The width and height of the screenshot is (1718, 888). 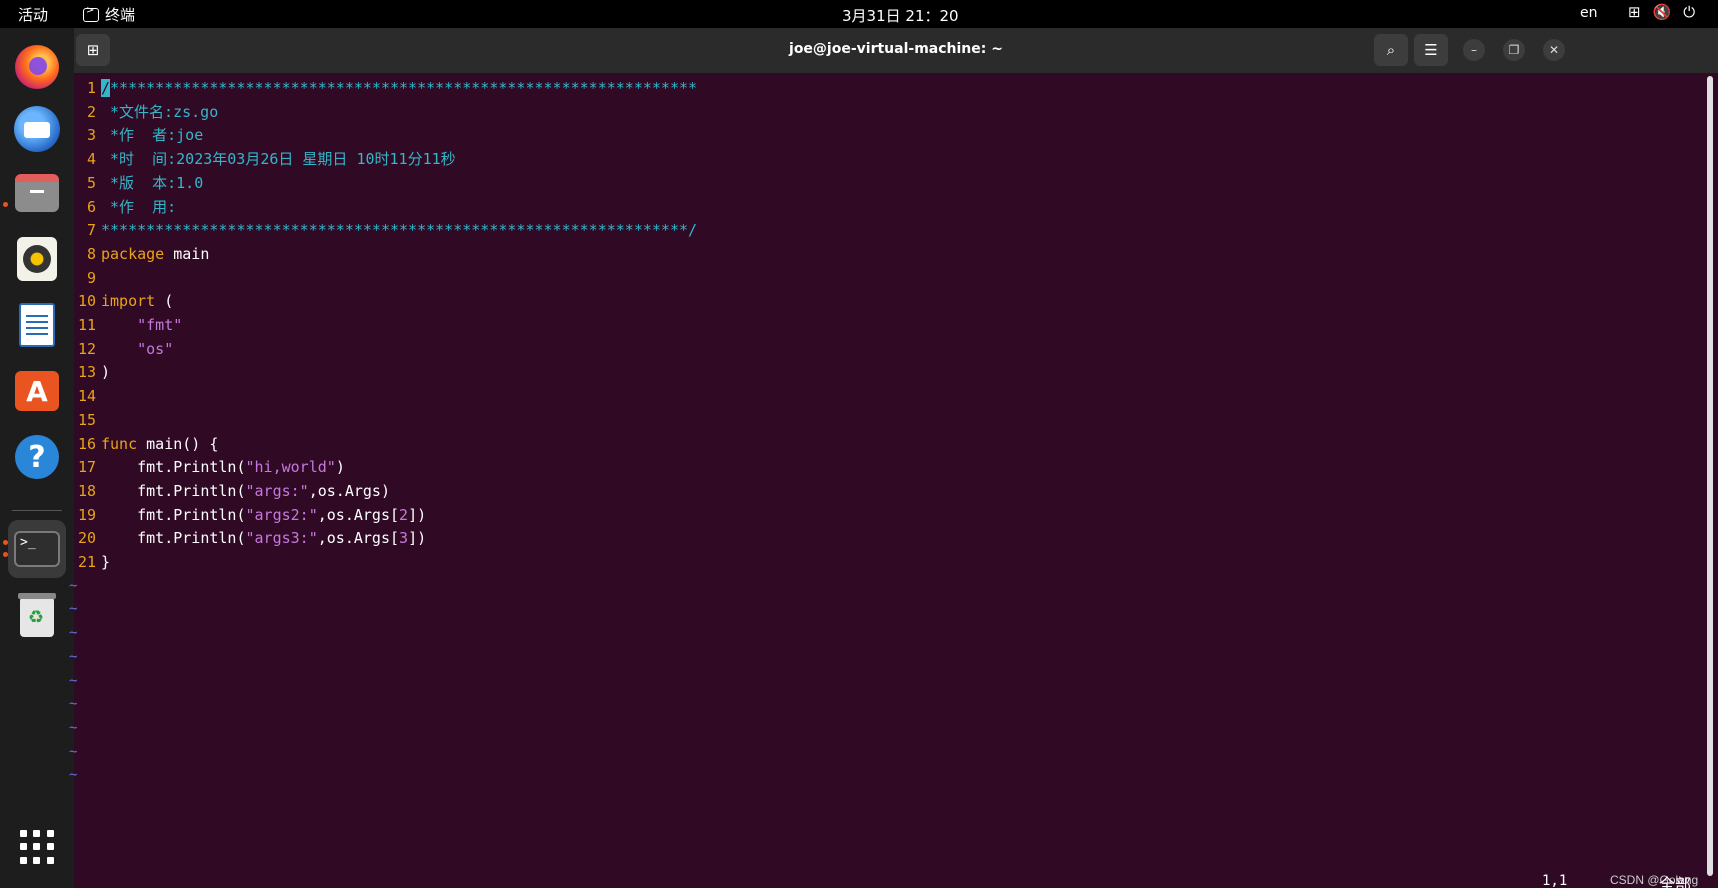 What do you see at coordinates (91, 159) in the screenshot?
I see `line-number: 4` at bounding box center [91, 159].